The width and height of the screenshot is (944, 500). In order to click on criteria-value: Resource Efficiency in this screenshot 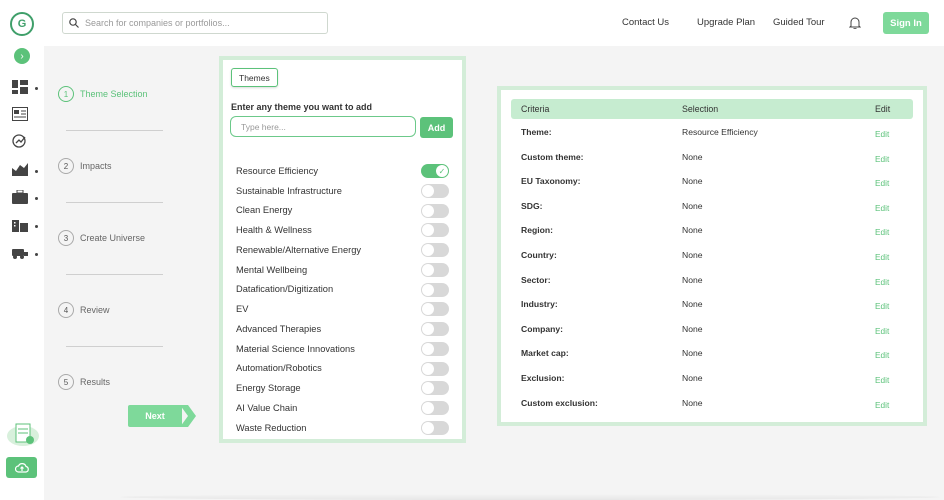, I will do `click(720, 132)`.